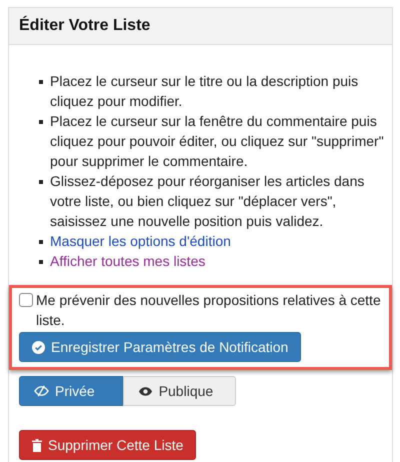  Describe the element at coordinates (85, 26) in the screenshot. I see `panel-title: Éditer Votre Liste` at that location.